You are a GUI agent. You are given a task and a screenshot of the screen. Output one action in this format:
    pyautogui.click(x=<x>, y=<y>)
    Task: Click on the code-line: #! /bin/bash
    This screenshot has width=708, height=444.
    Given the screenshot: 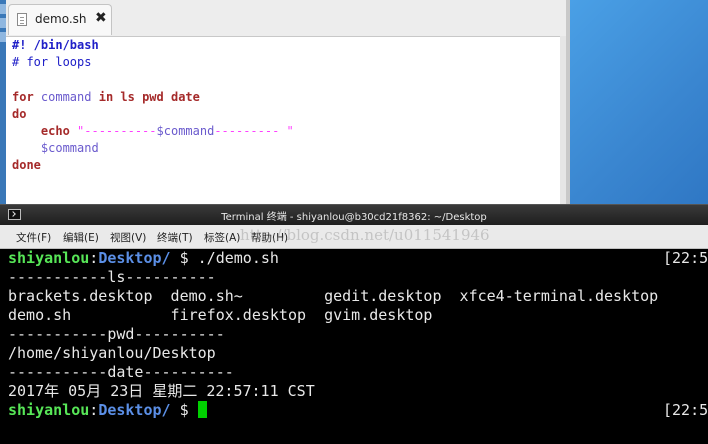 What is the action you would take?
    pyautogui.click(x=153, y=45)
    